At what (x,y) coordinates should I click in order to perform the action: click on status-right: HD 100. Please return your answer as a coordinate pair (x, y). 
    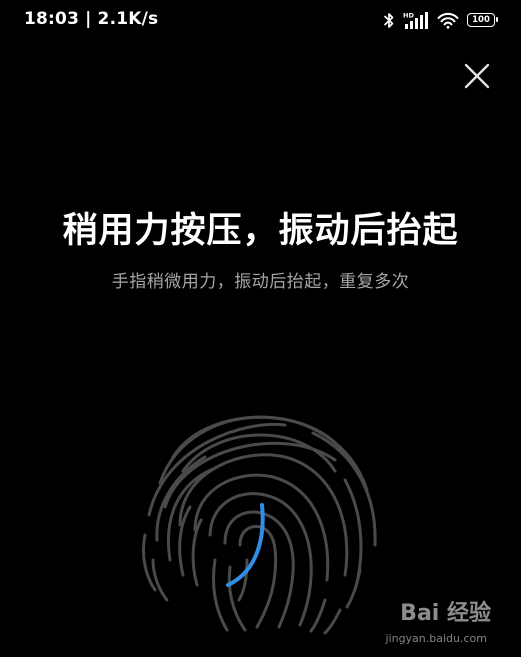
    Looking at the image, I should click on (440, 20).